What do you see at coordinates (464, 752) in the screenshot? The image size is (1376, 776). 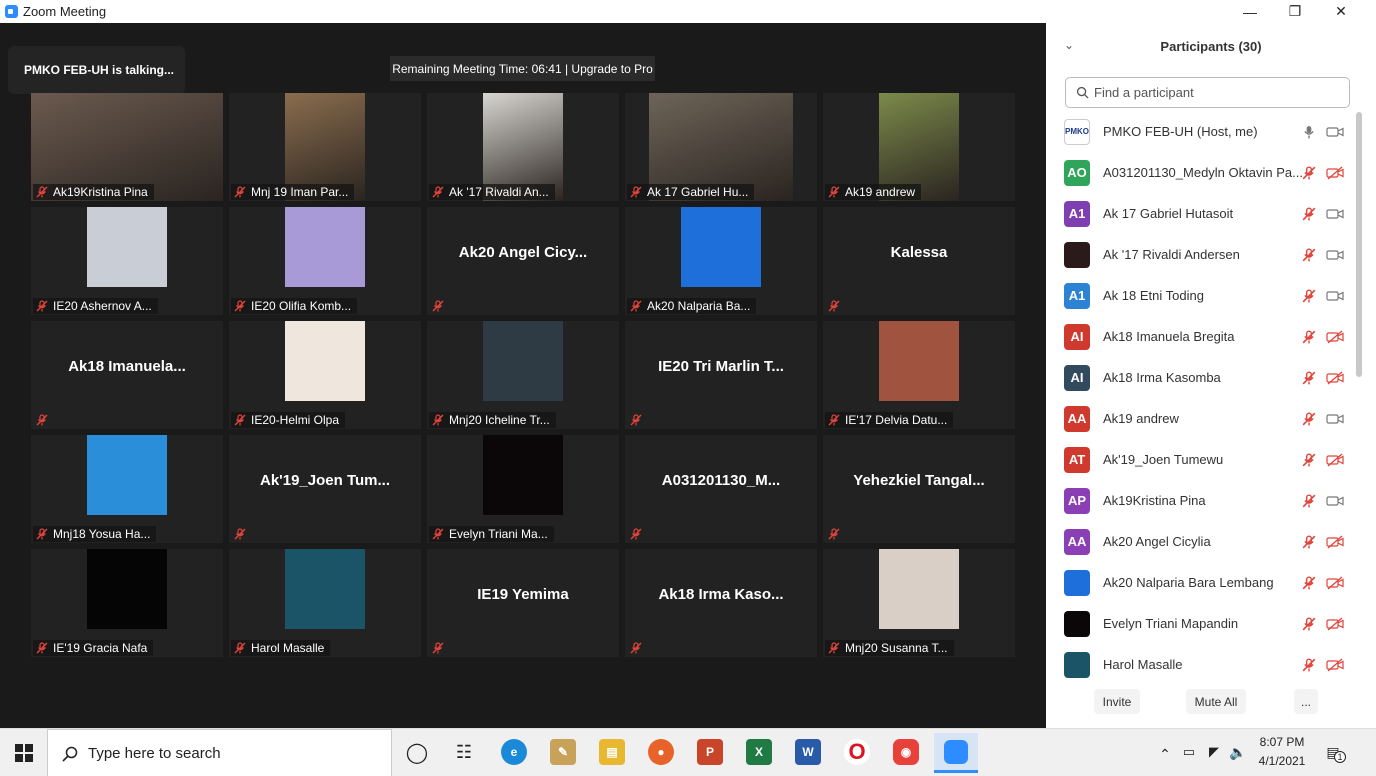 I see `task-view-icon: ☷` at bounding box center [464, 752].